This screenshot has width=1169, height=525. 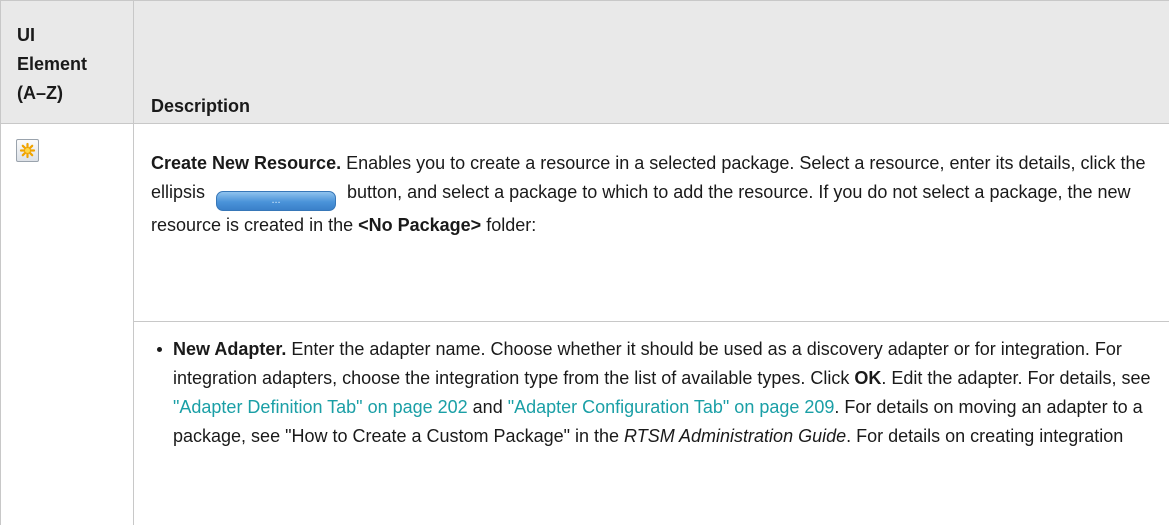 I want to click on column-divider, so click(x=133, y=324).